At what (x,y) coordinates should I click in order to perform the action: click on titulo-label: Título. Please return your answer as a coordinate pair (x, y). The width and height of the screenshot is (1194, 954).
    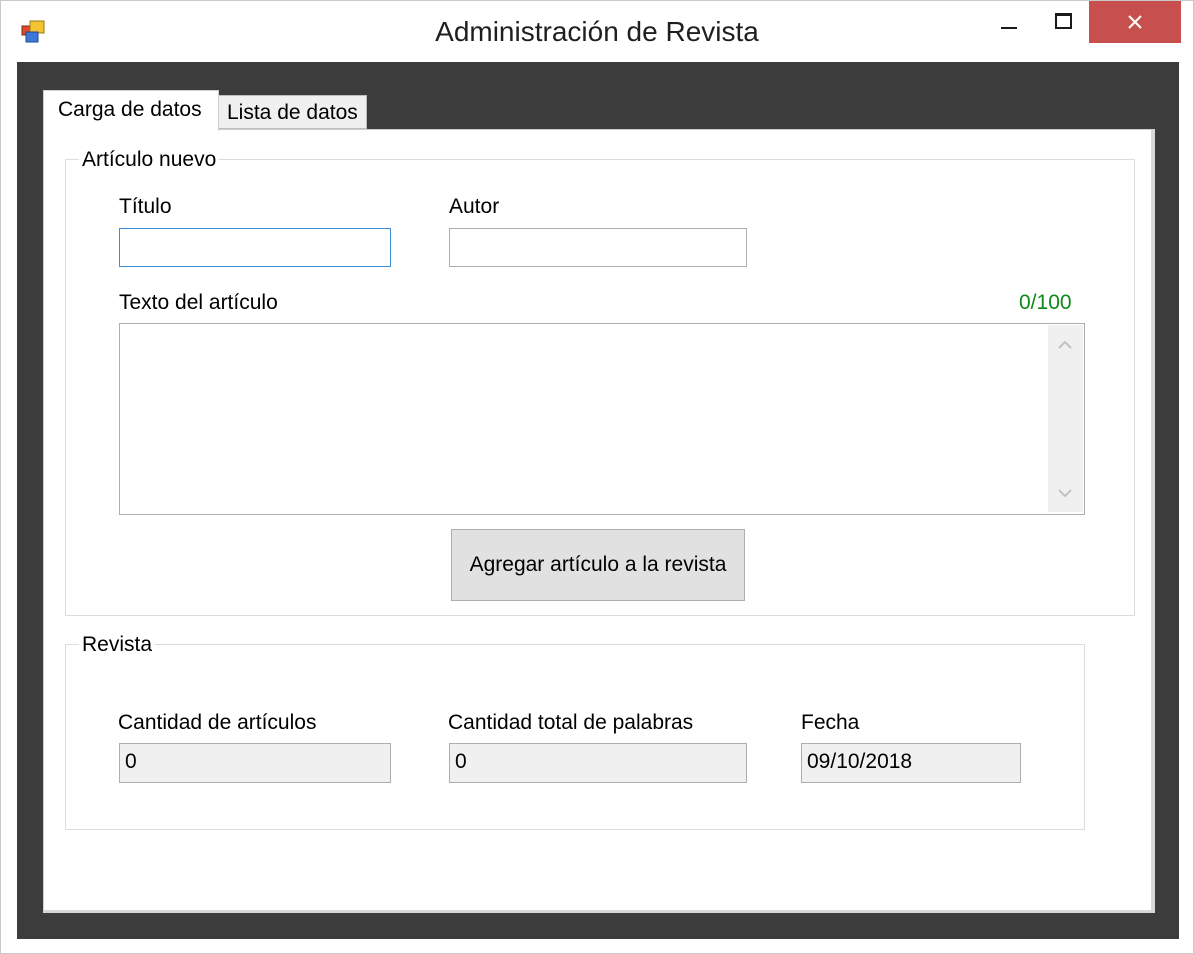
    Looking at the image, I should click on (145, 206).